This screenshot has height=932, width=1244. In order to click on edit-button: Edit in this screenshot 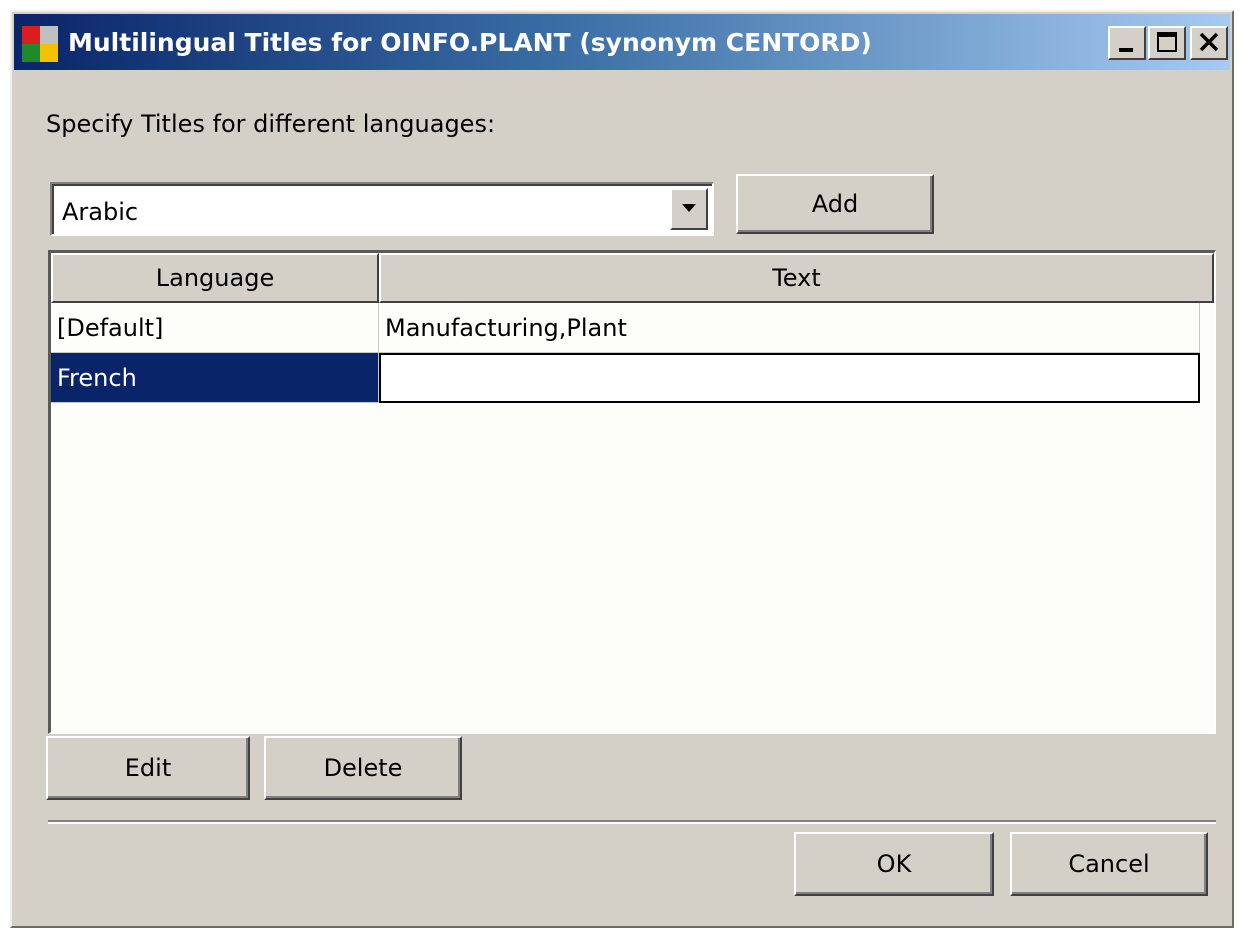, I will do `click(148, 768)`.